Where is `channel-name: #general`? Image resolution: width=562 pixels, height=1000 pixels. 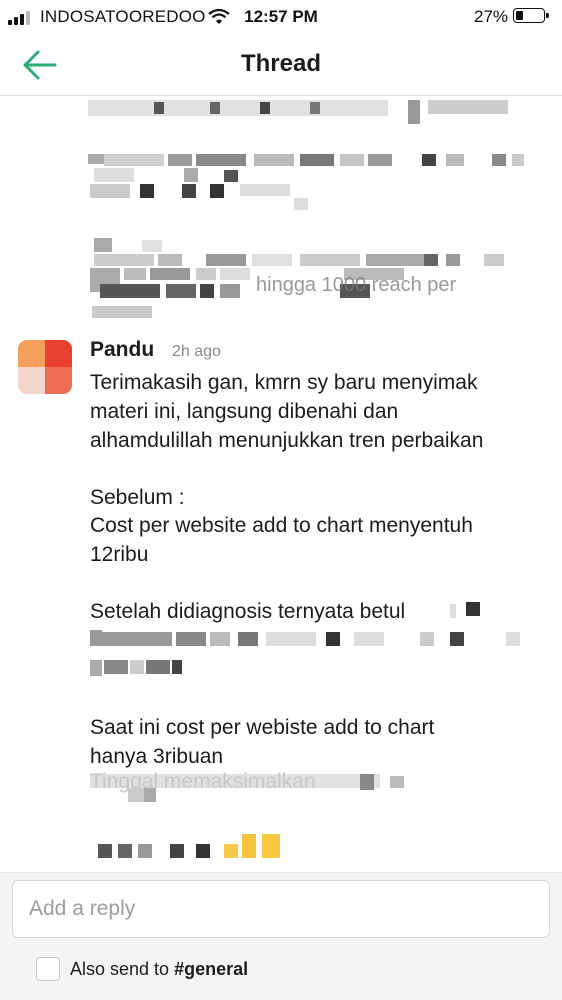
channel-name: #general is located at coordinates (211, 969).